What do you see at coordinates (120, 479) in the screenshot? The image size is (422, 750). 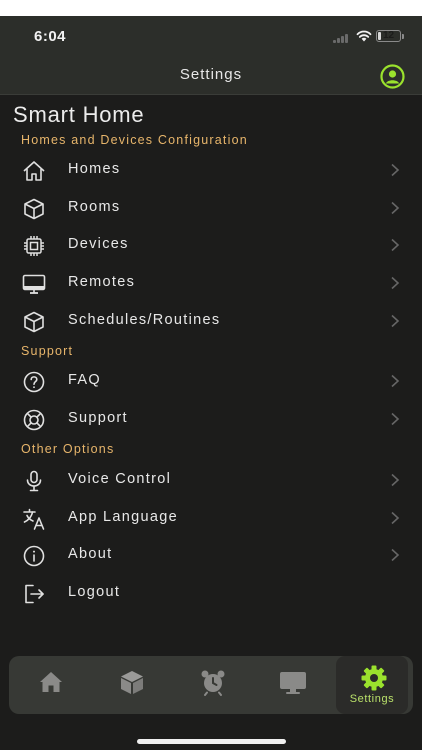 I see `menu-label-voice-control: Voice Control` at bounding box center [120, 479].